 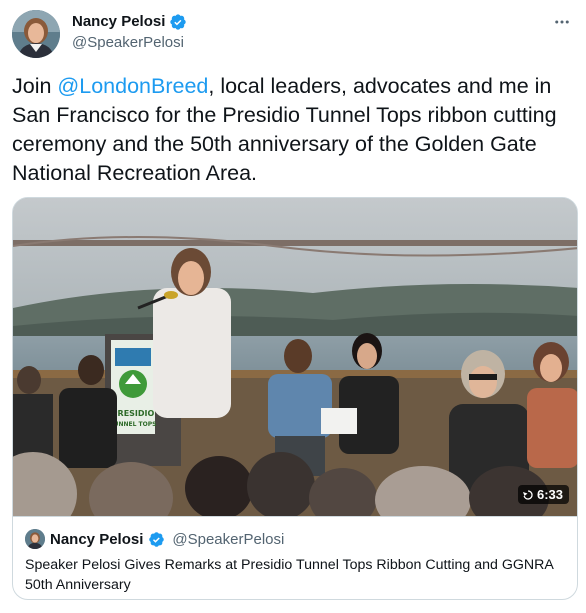 I want to click on quoted-author-avatar, so click(x=35, y=539).